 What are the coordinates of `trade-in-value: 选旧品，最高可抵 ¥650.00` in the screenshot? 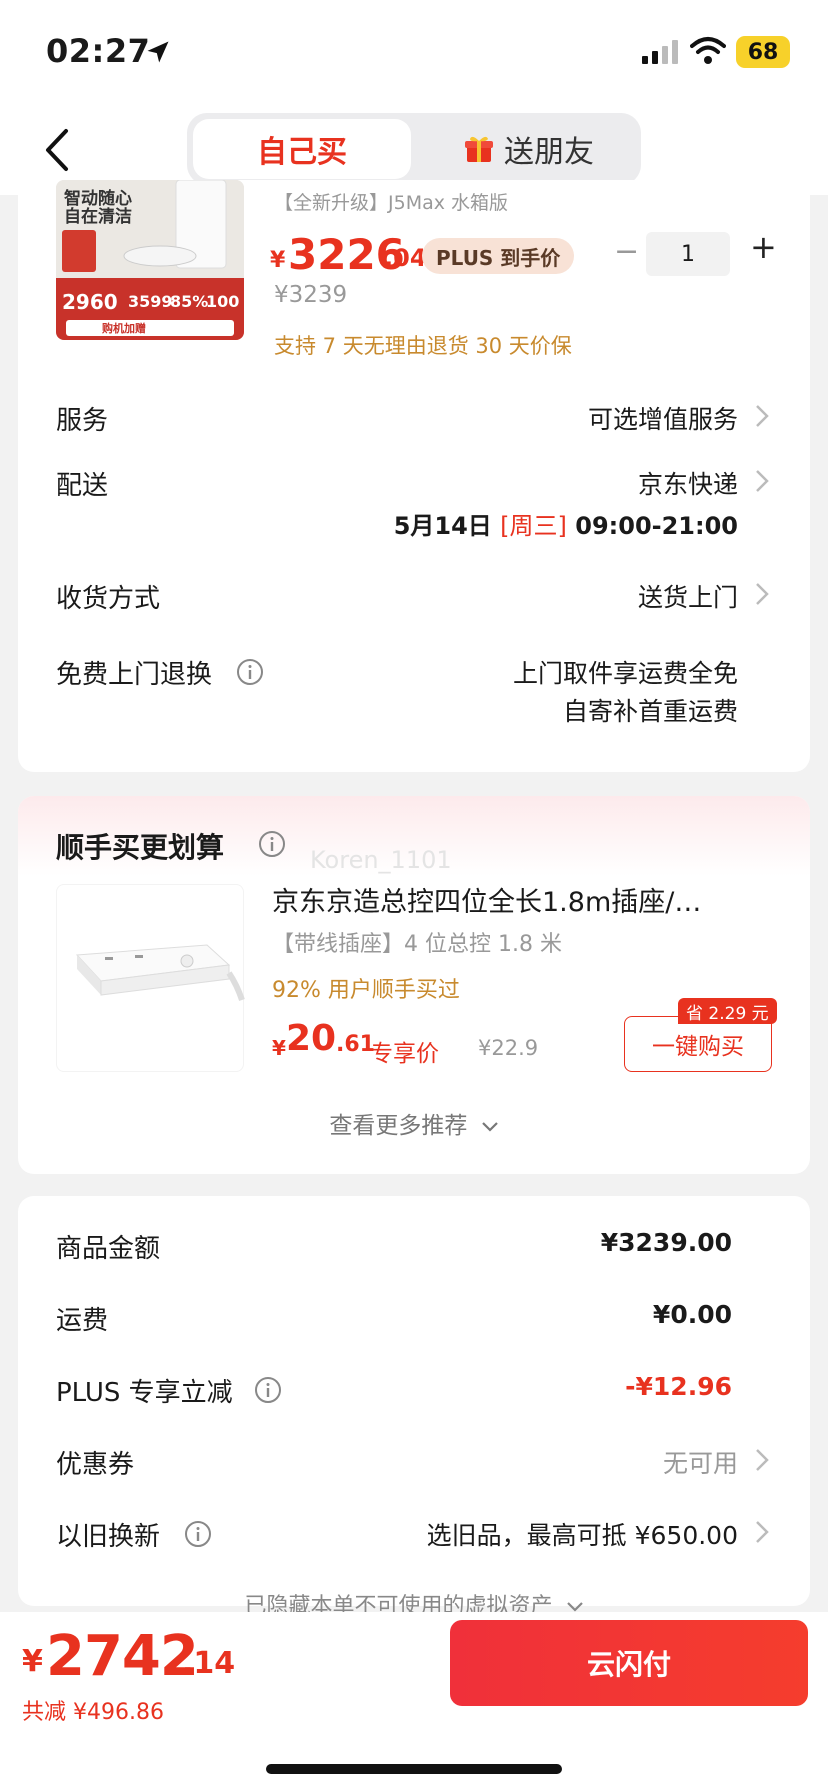 It's located at (582, 1534).